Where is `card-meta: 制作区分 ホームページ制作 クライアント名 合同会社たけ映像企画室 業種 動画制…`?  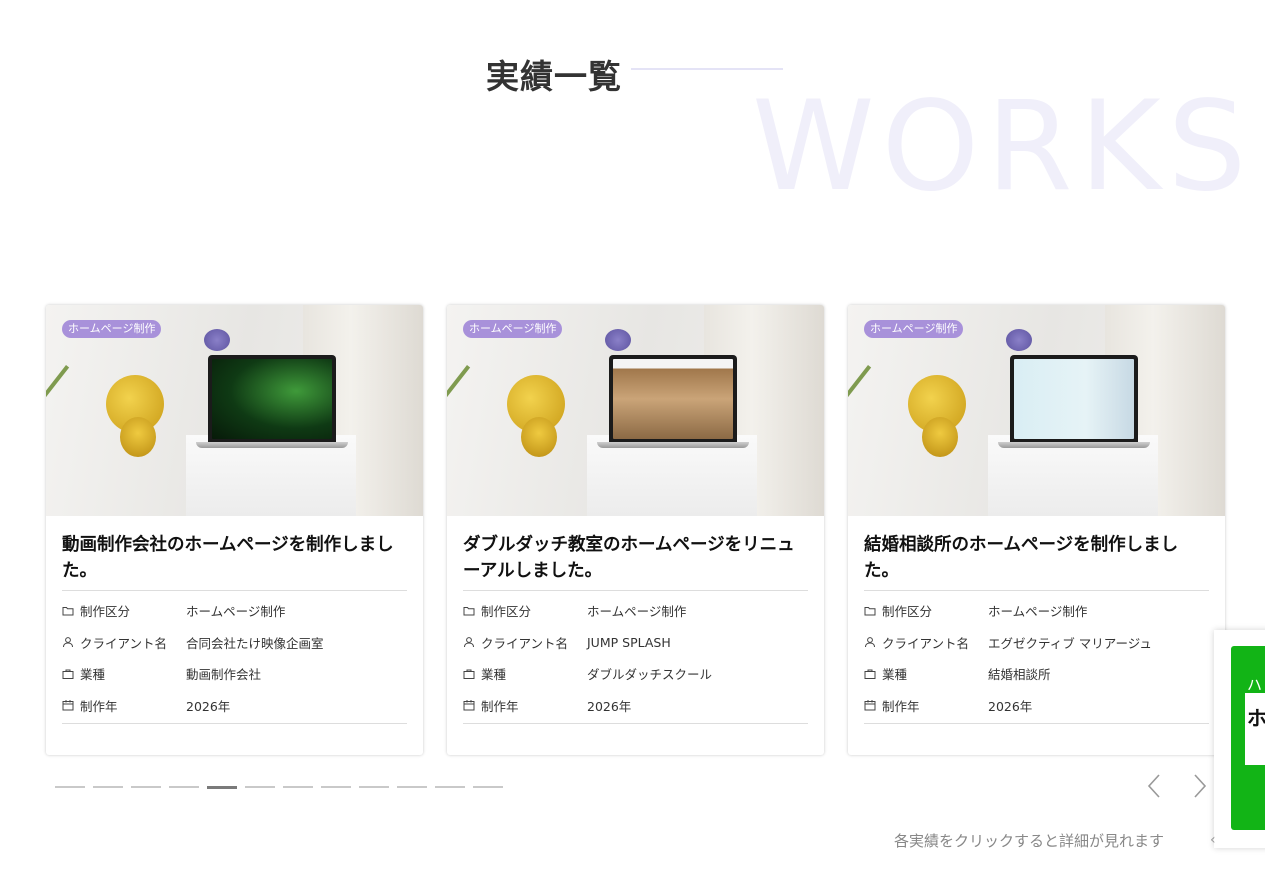
card-meta: 制作区分 ホームページ制作 クライアント名 合同会社たけ映像企画室 業種 動画制… is located at coordinates (234, 657).